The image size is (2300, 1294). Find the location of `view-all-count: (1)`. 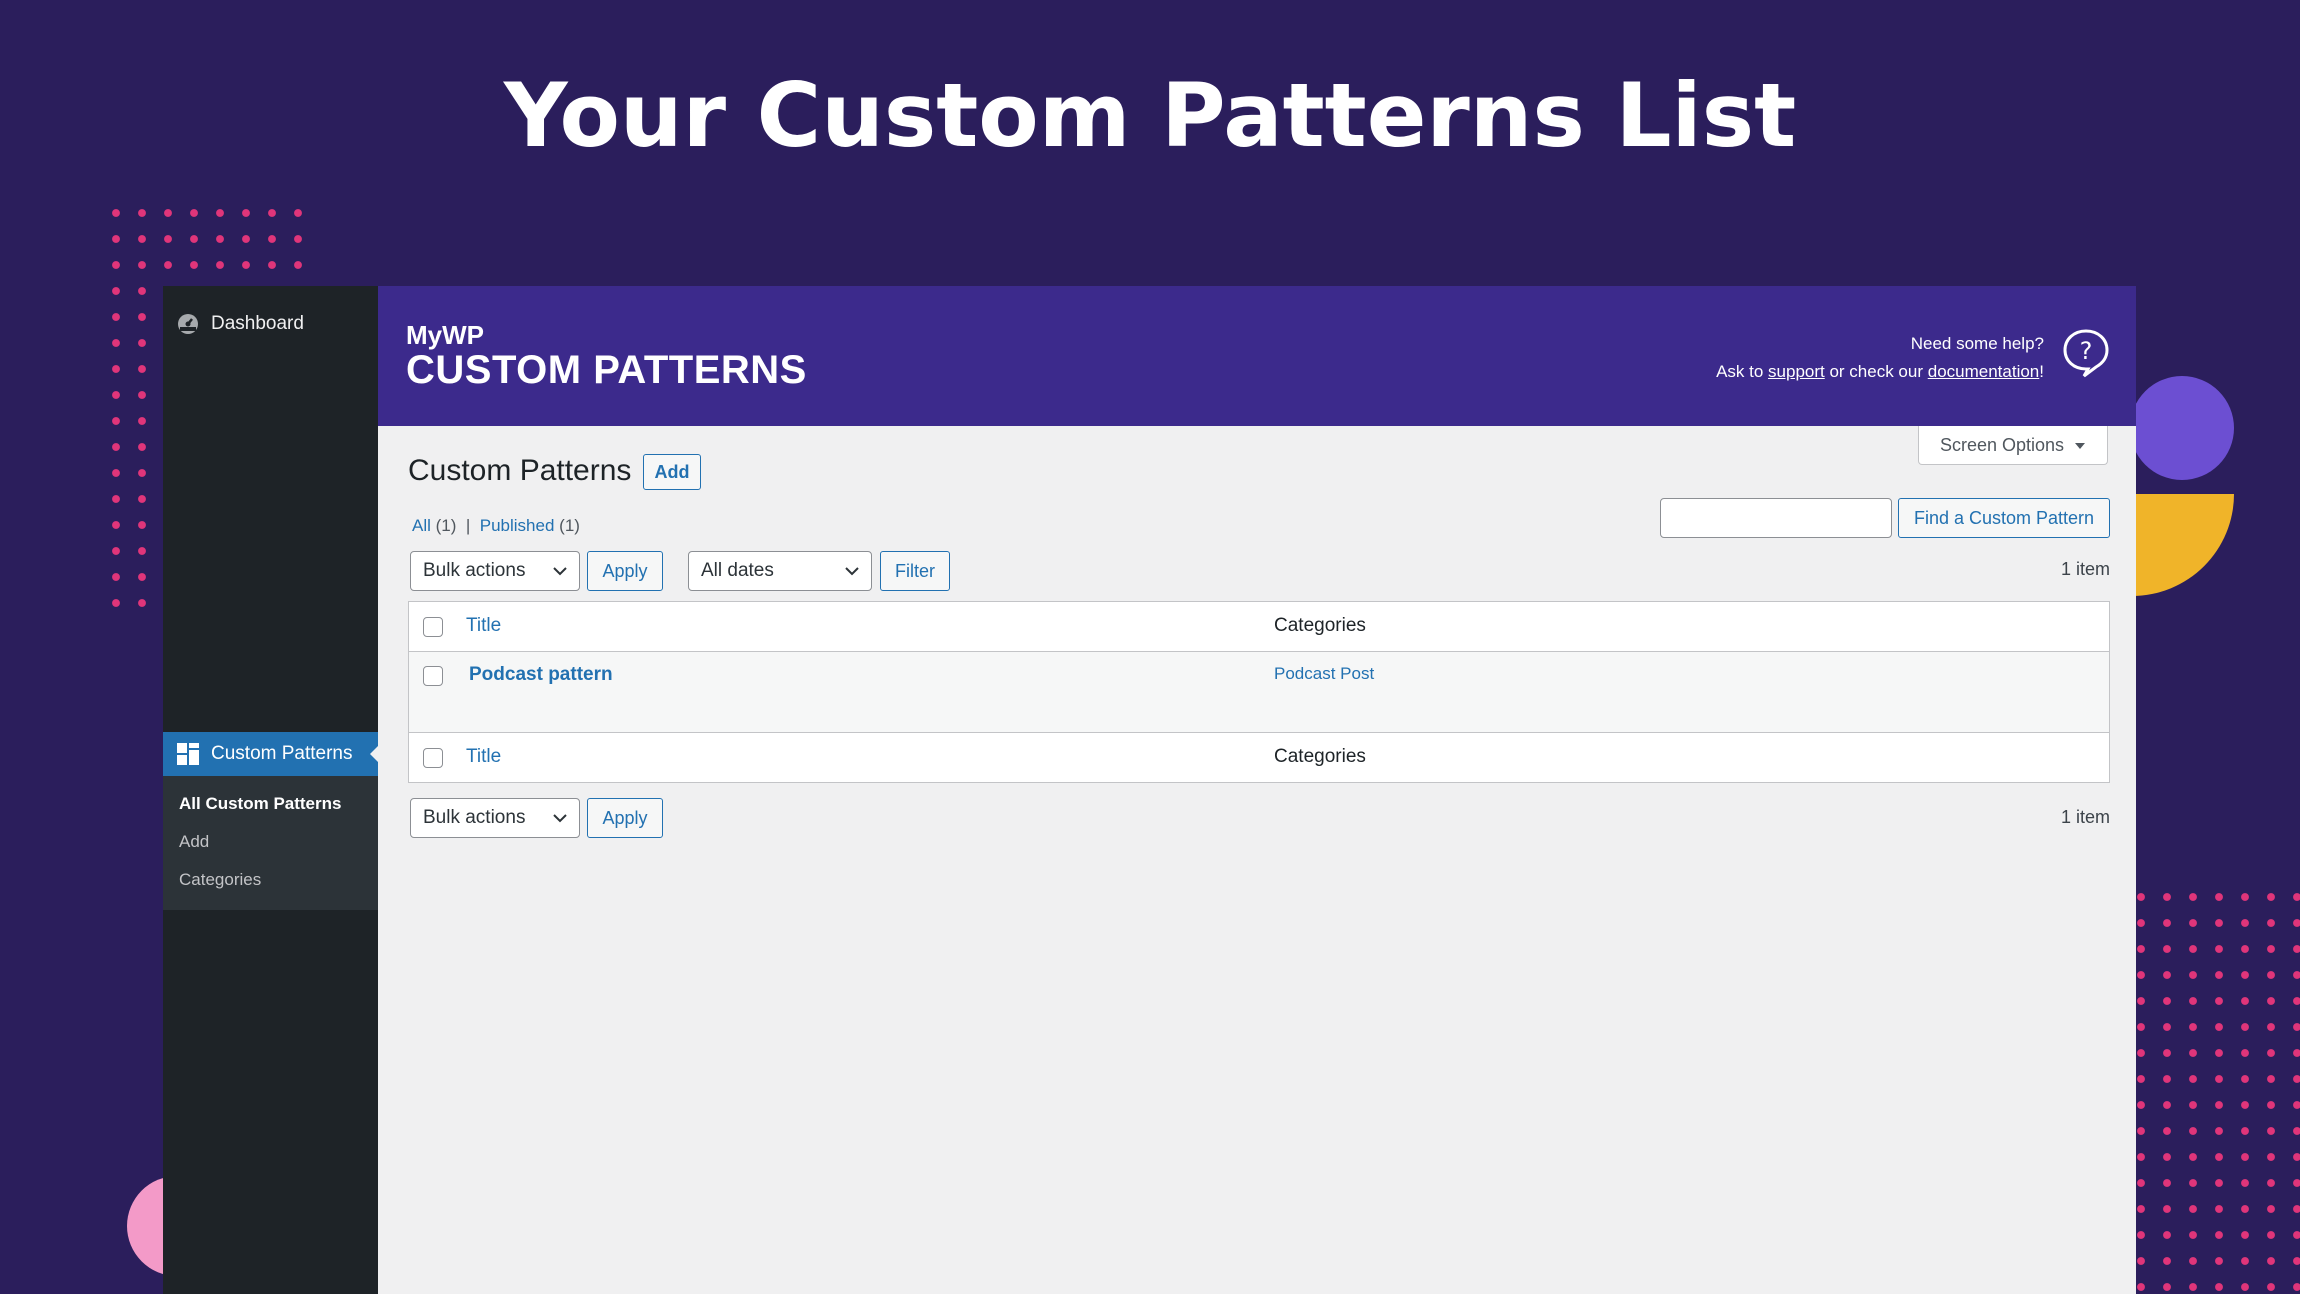

view-all-count: (1) is located at coordinates (446, 525).